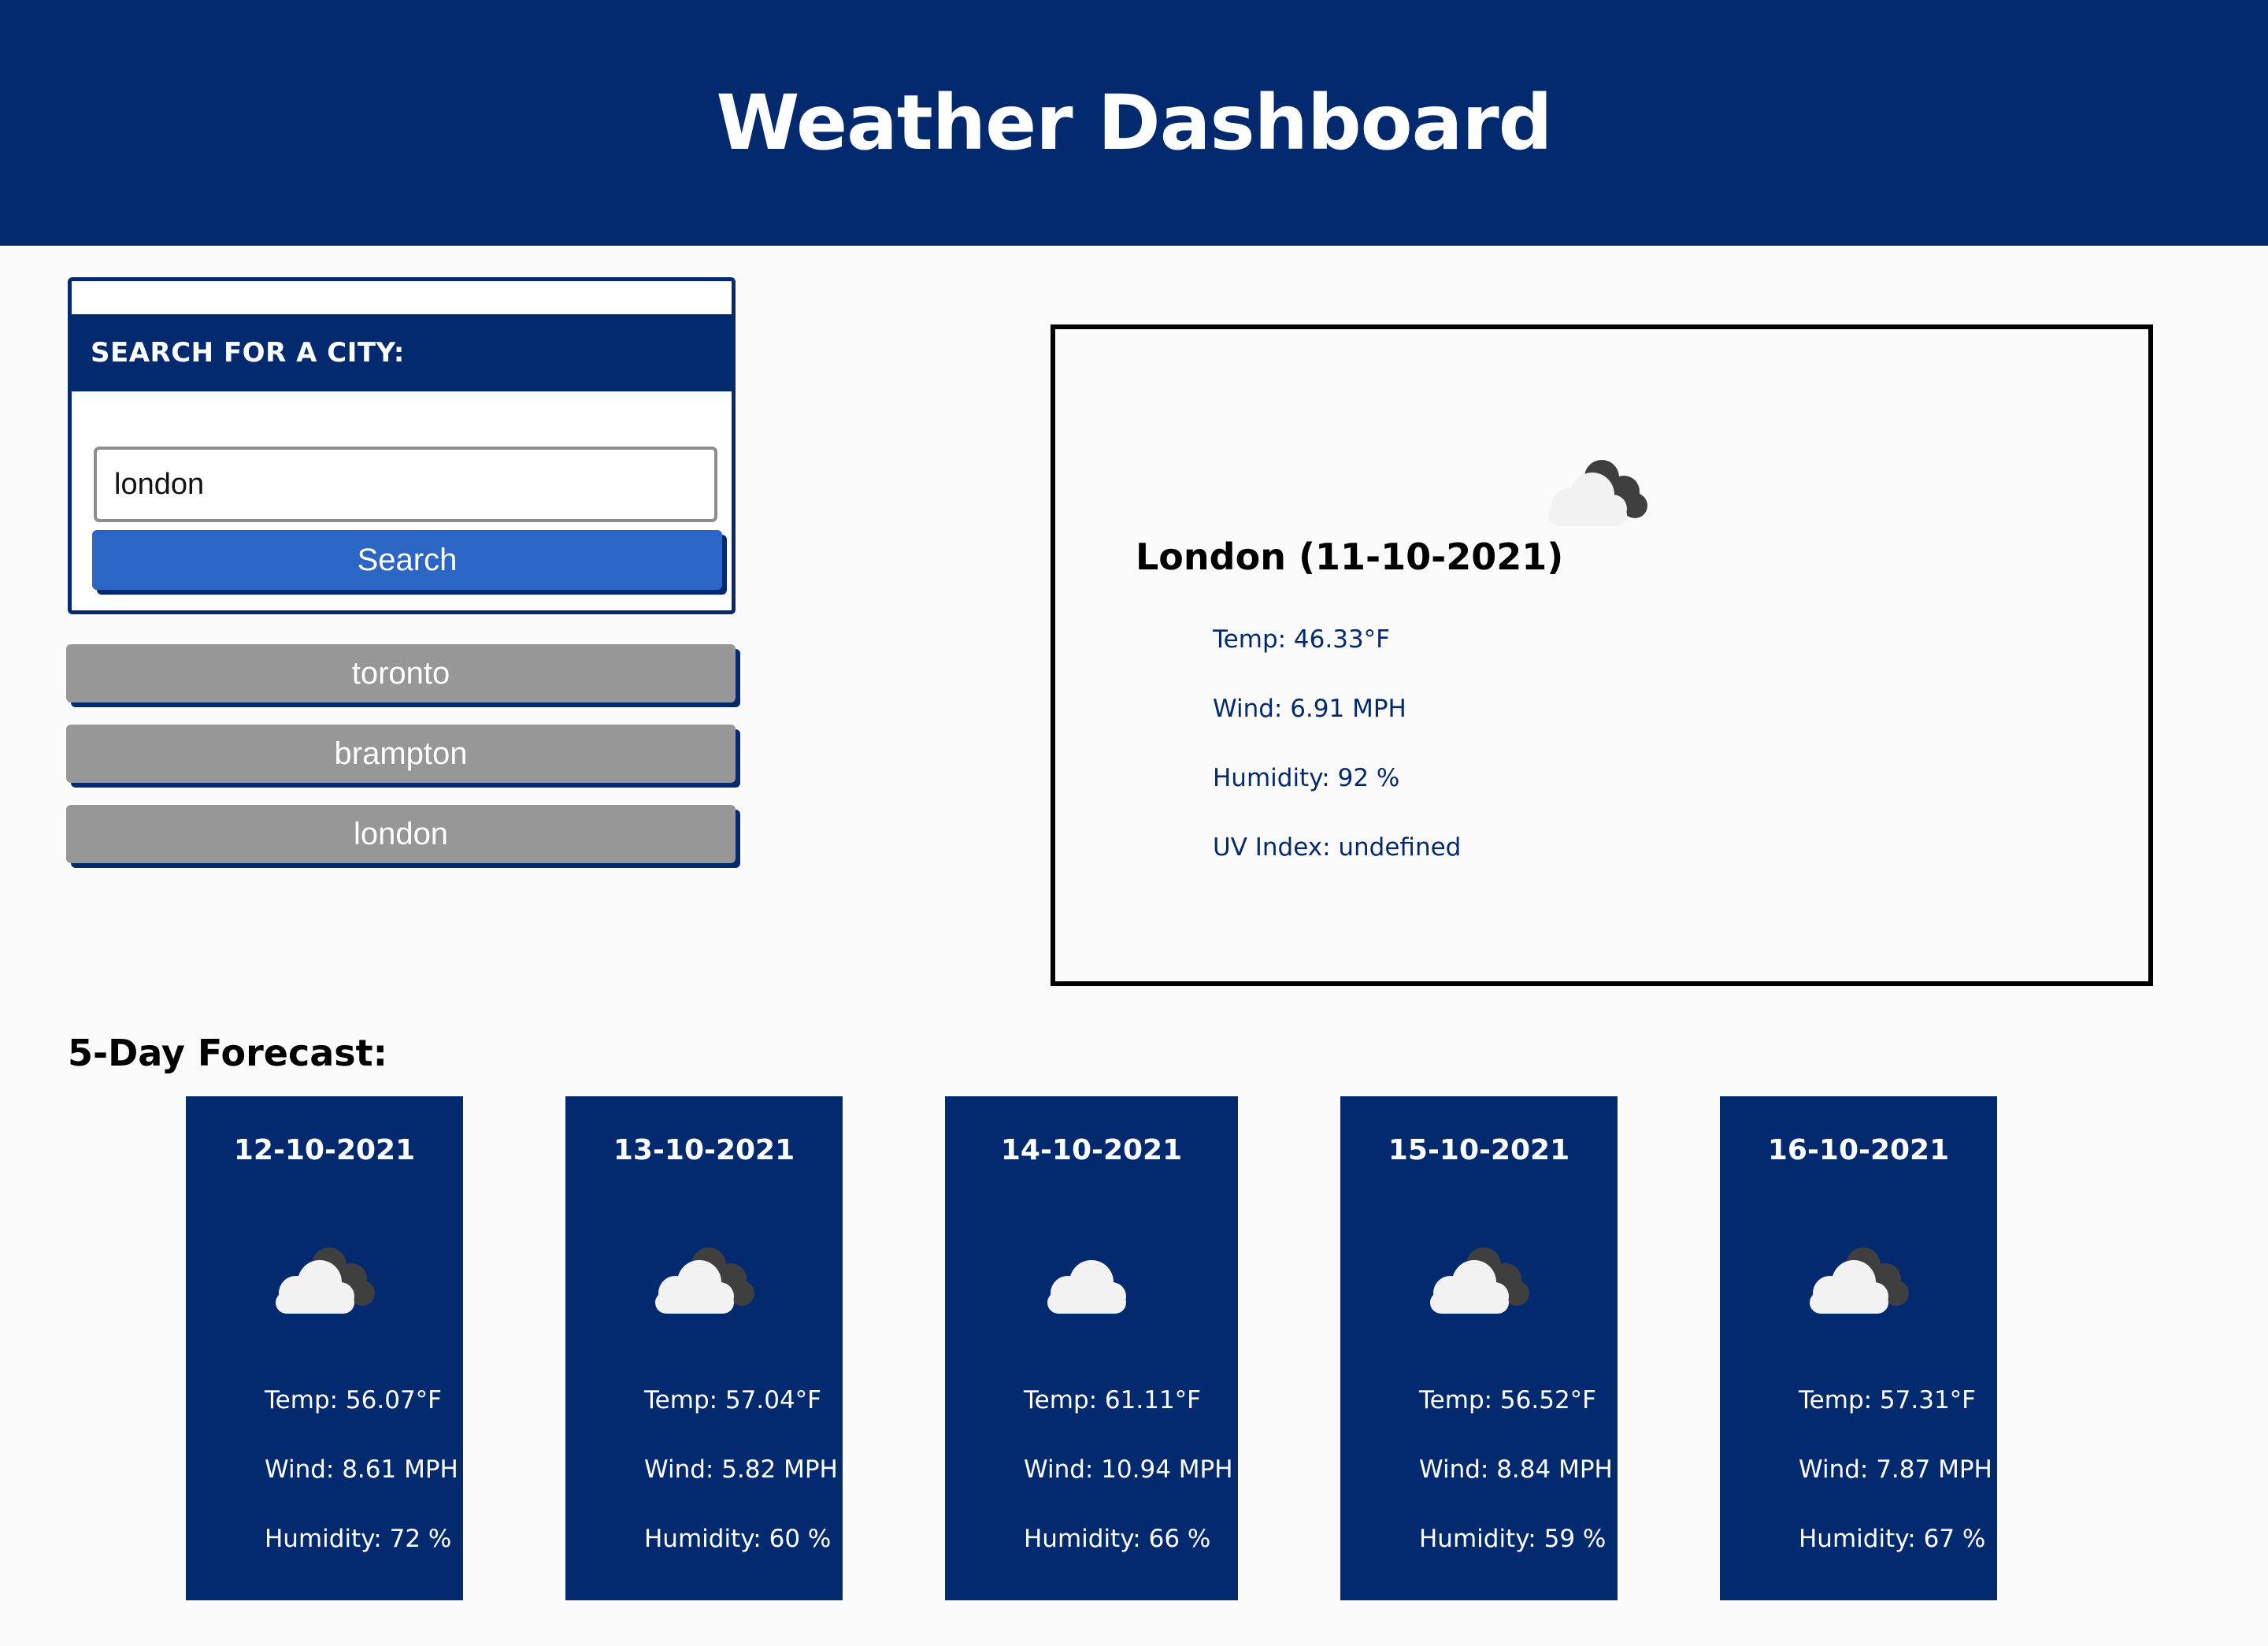 Image resolution: width=2268 pixels, height=1646 pixels. Describe the element at coordinates (1892, 1539) in the screenshot. I see `forecast-humidity: Humidity: 67 %` at that location.